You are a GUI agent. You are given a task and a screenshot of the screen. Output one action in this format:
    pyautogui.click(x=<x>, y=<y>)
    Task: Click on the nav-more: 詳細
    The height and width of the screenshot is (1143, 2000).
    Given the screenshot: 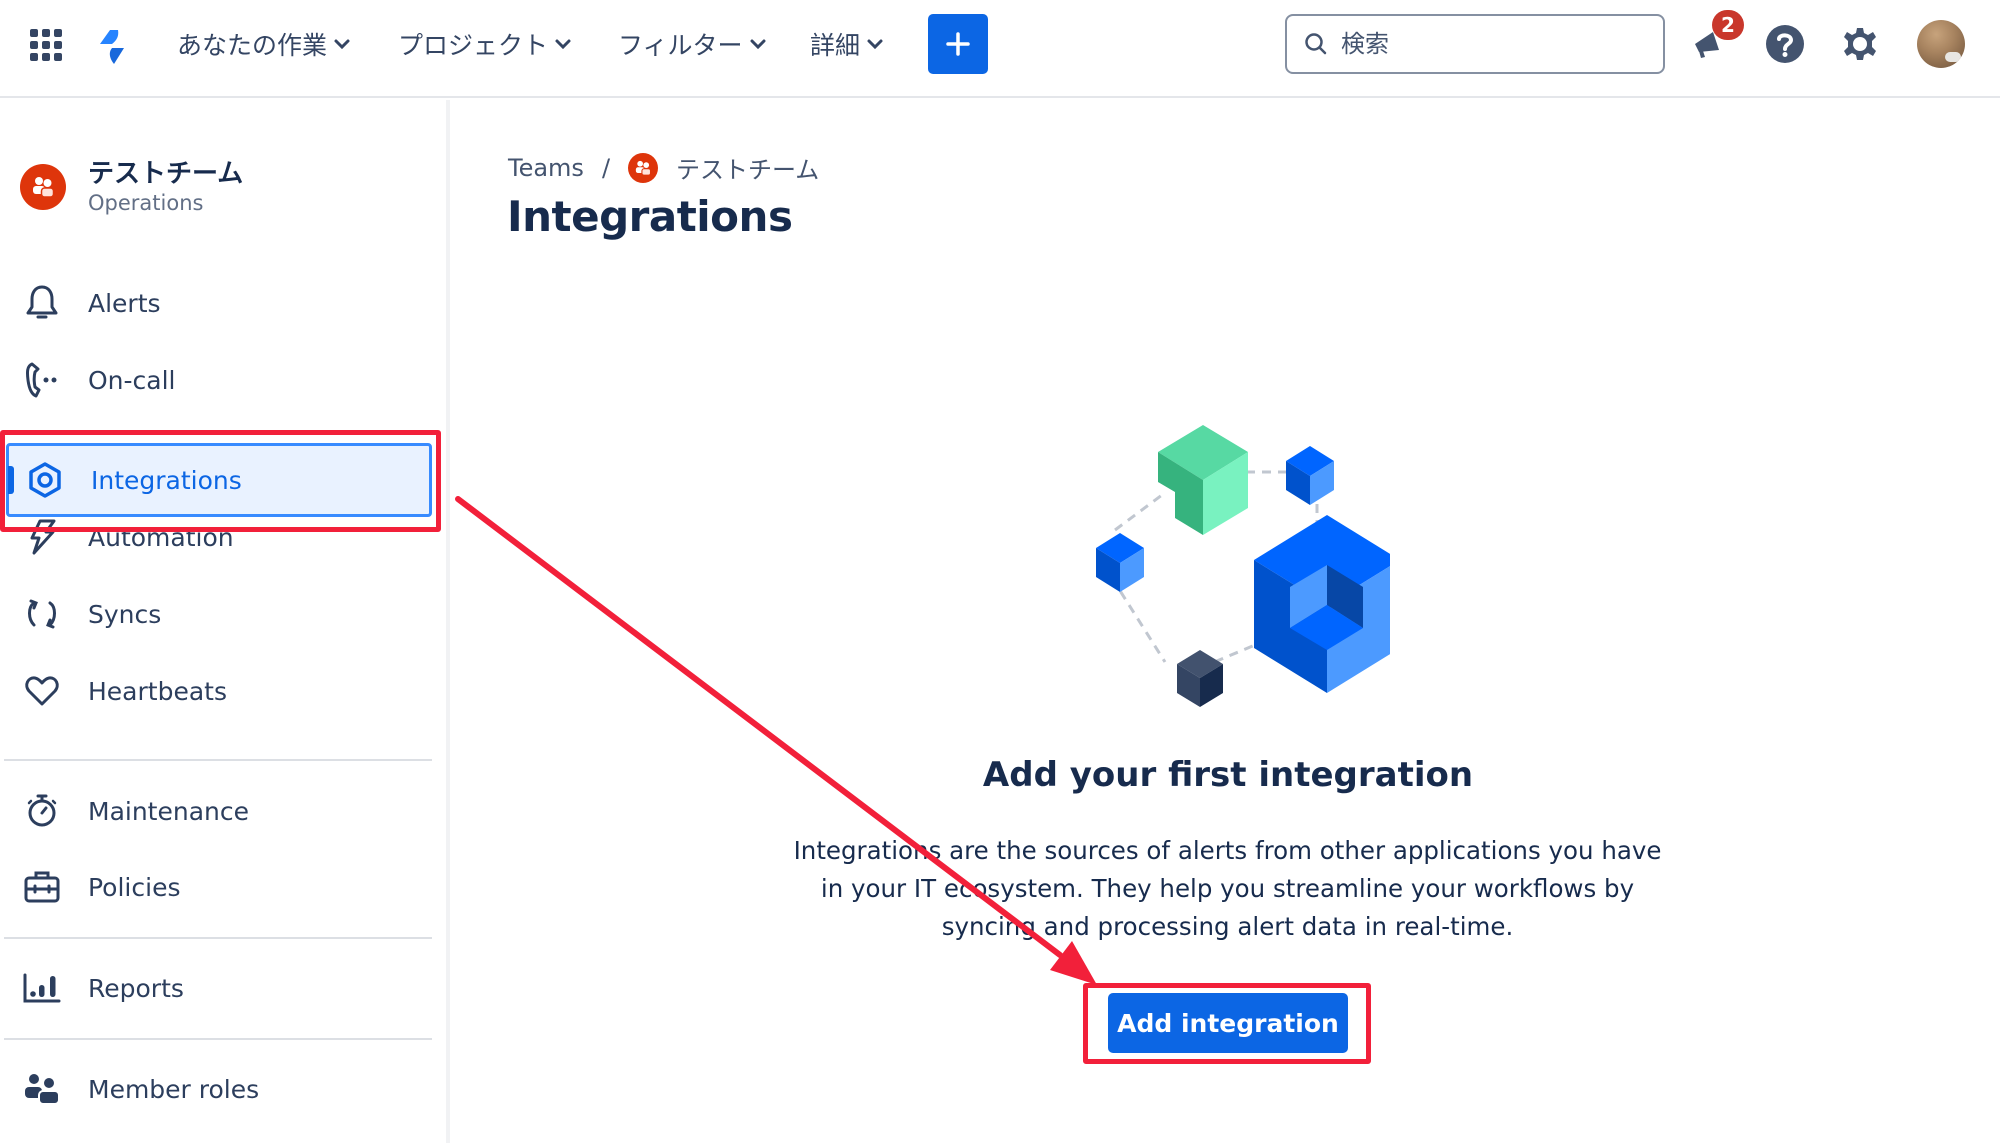 What is the action you would take?
    pyautogui.click(x=847, y=44)
    